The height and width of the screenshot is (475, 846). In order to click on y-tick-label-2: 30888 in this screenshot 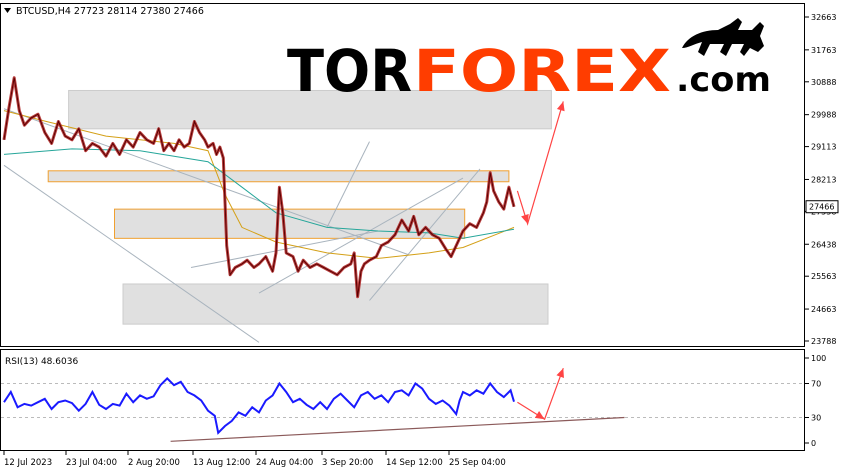, I will do `click(823, 82)`.